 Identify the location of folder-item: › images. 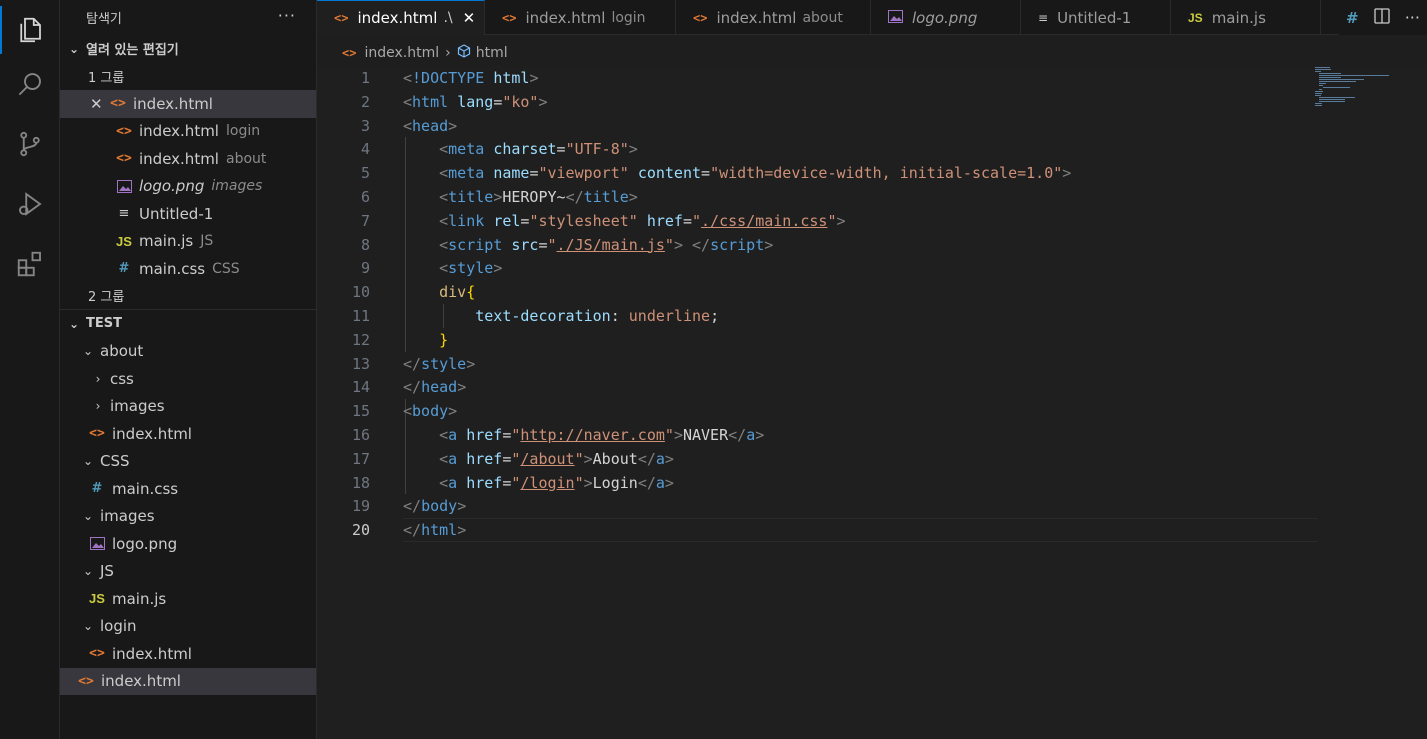
(188, 407).